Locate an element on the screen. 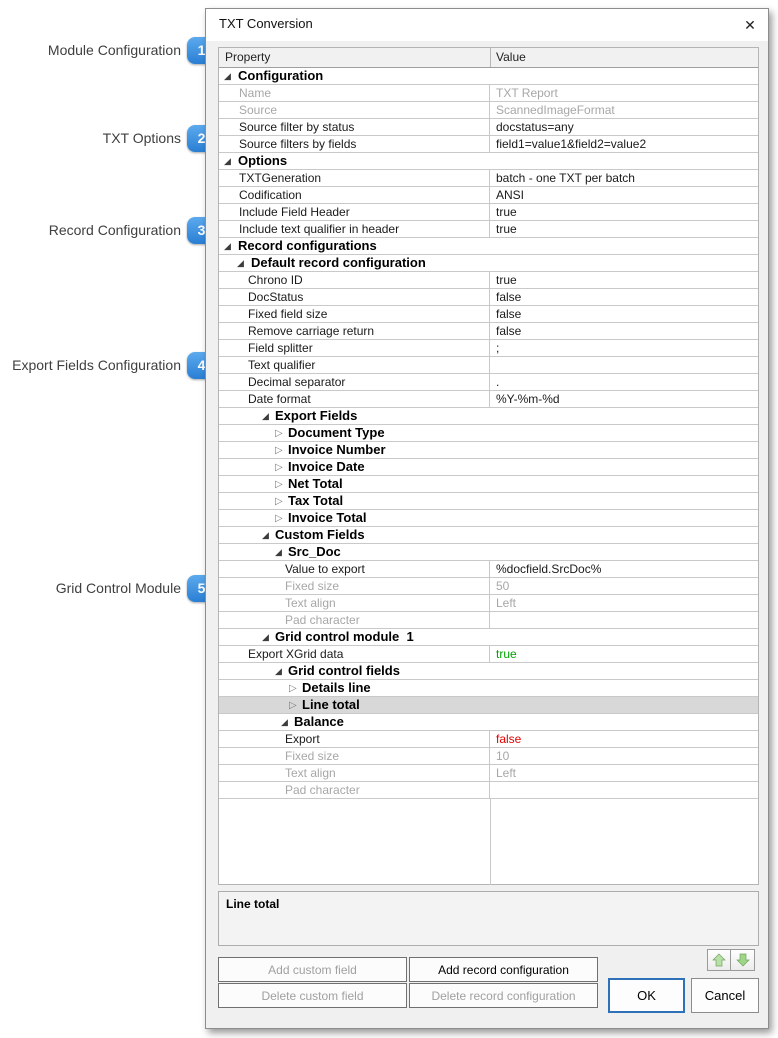  property-value-cell: field1=value1&field2=value2 is located at coordinates (624, 144).